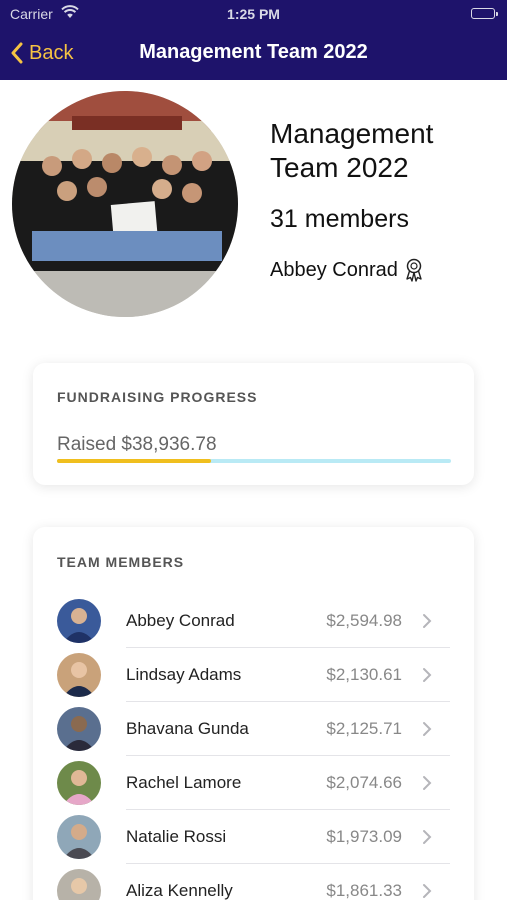 This screenshot has height=900, width=507. Describe the element at coordinates (253, 783) in the screenshot. I see `member-row: Rachel Lamore $2,074.66` at that location.